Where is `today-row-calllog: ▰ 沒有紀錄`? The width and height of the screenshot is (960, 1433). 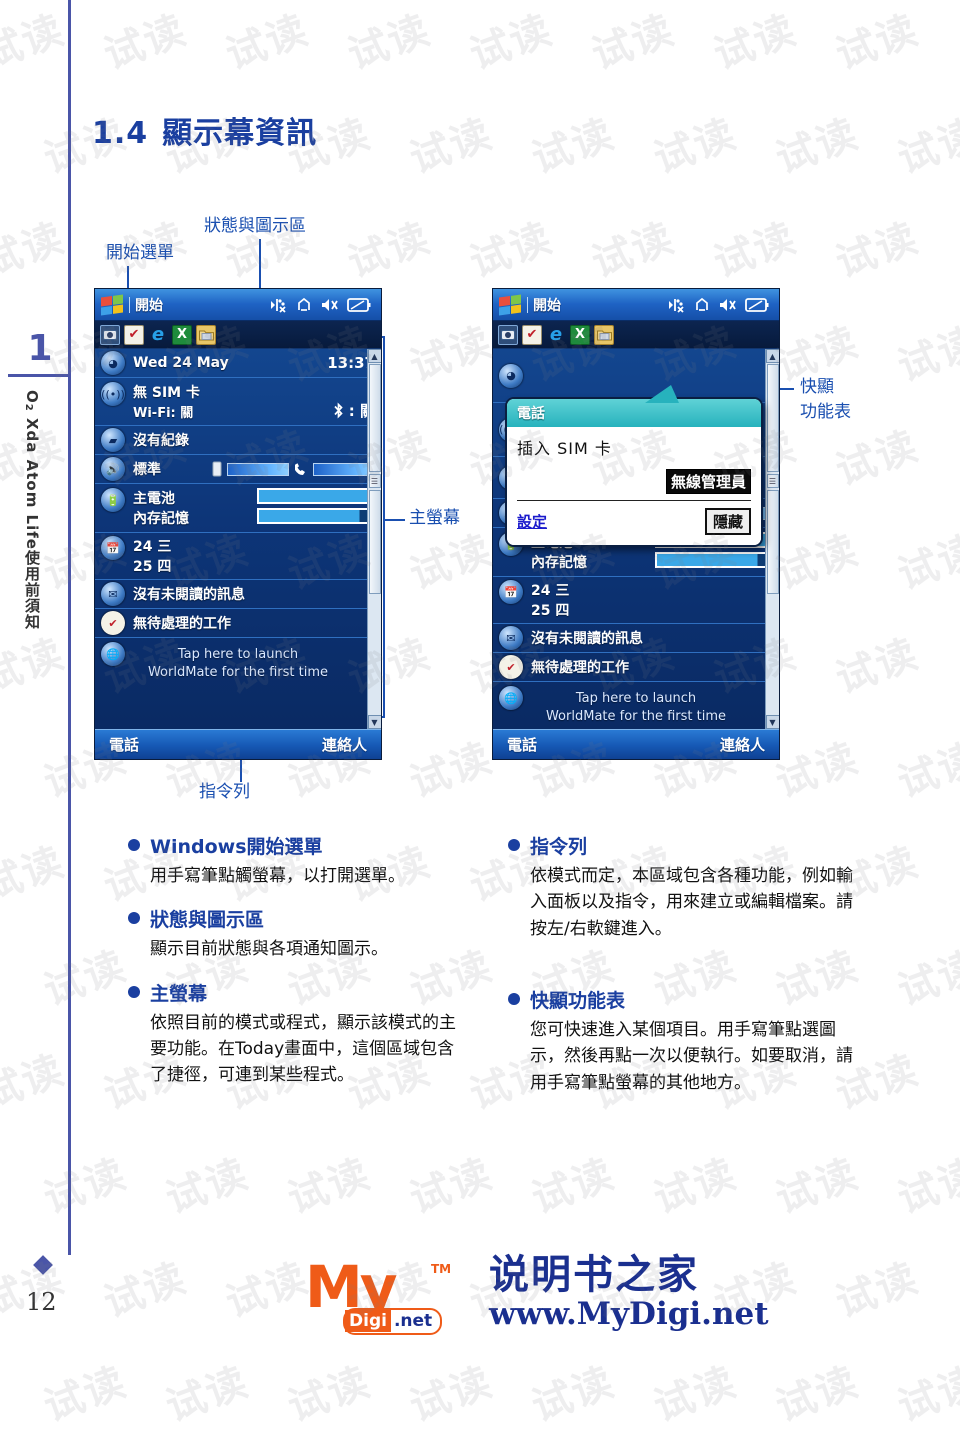
today-row-calllog: ▰ 沒有紀錄 is located at coordinates (238, 440).